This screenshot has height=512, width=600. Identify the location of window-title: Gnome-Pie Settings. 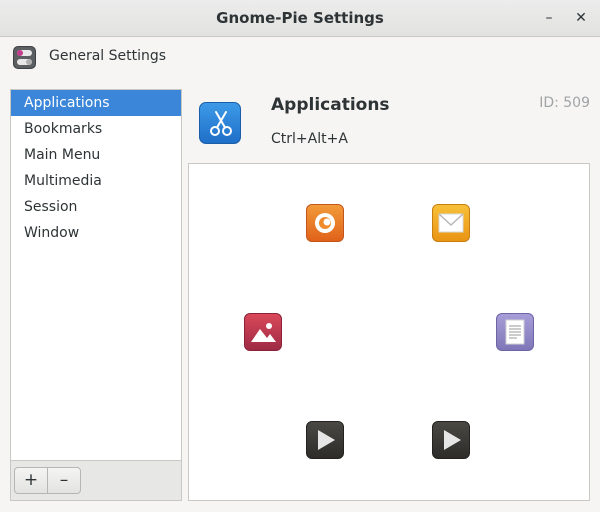
(300, 18).